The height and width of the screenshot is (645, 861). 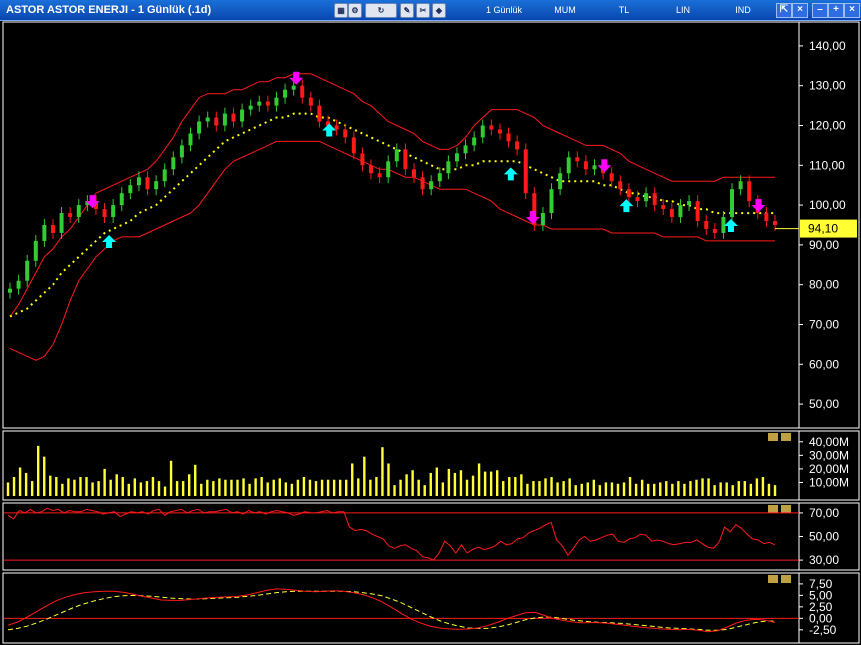 What do you see at coordinates (786, 509) in the screenshot?
I see `rsi-close-button` at bounding box center [786, 509].